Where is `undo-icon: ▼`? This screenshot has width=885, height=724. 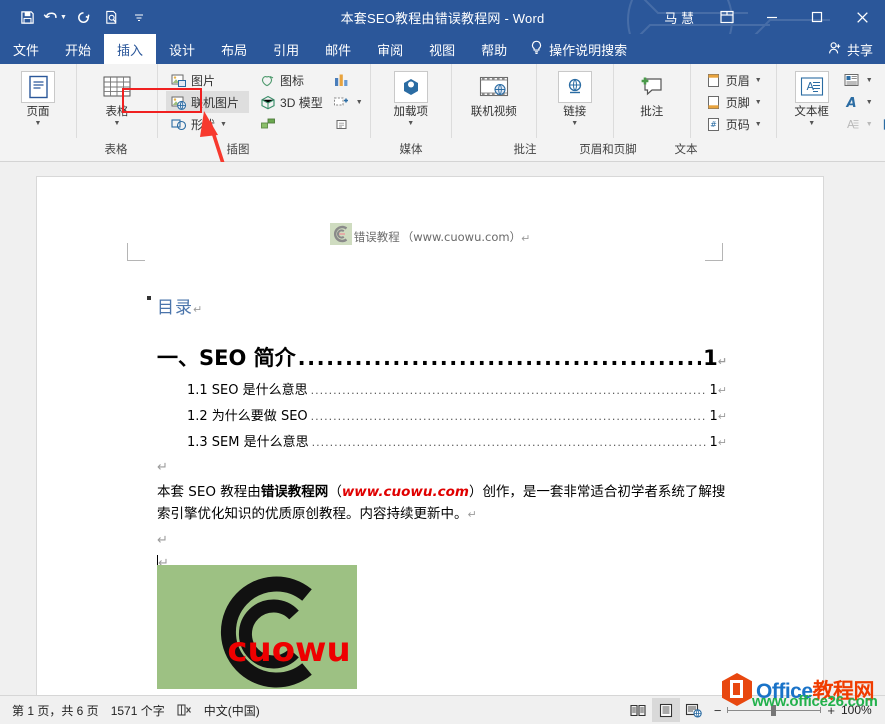 undo-icon: ▼ is located at coordinates (55, 17).